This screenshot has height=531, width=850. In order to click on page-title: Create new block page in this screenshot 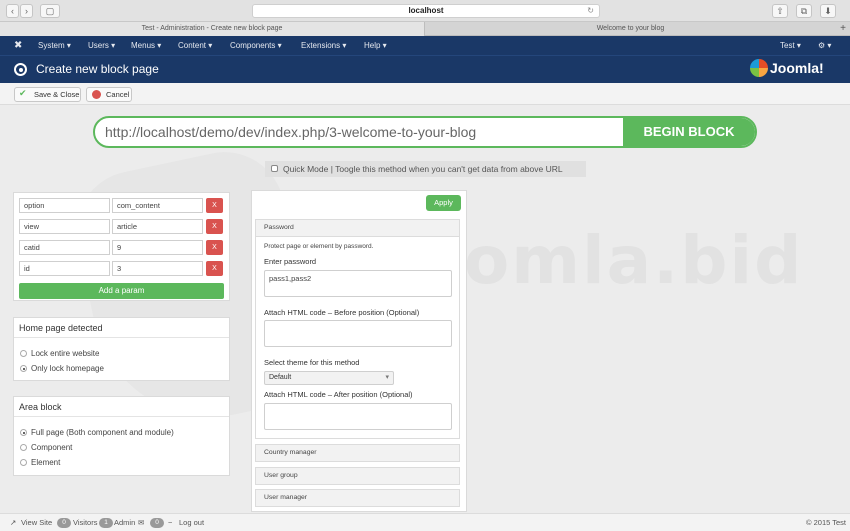, I will do `click(97, 69)`.